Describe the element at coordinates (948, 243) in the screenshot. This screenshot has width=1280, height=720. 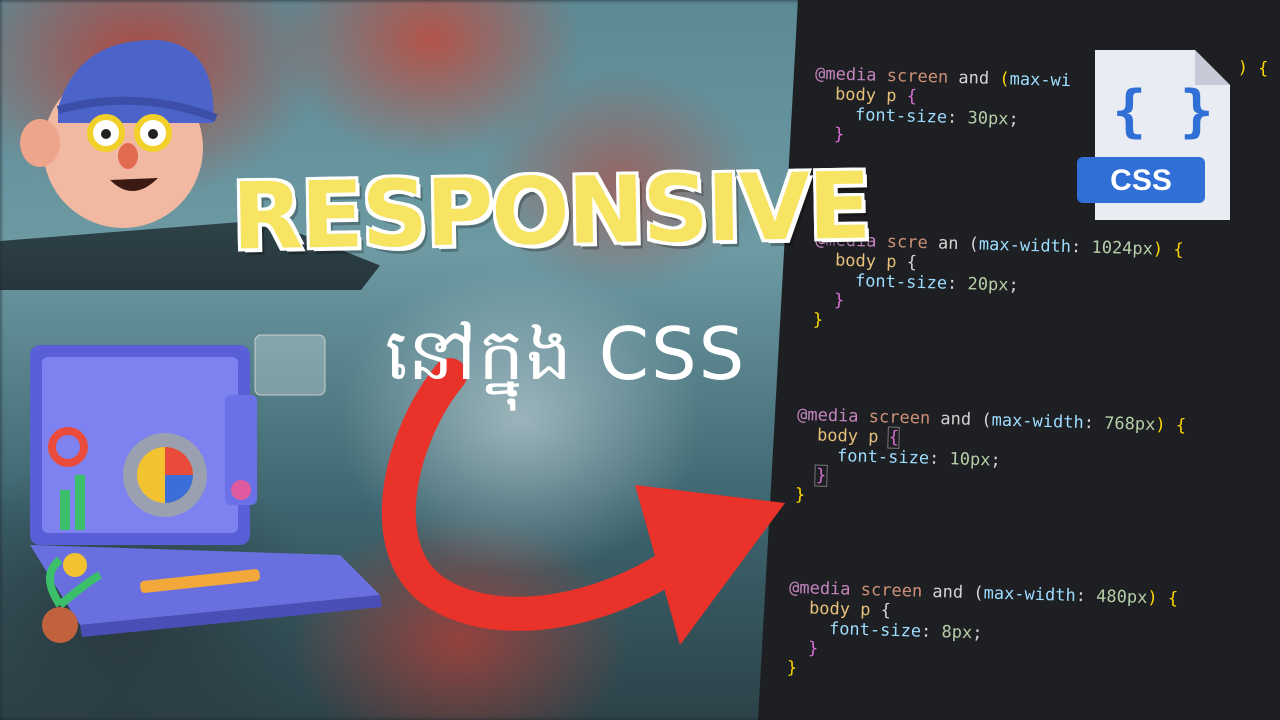
I see `and-keyword: an` at that location.